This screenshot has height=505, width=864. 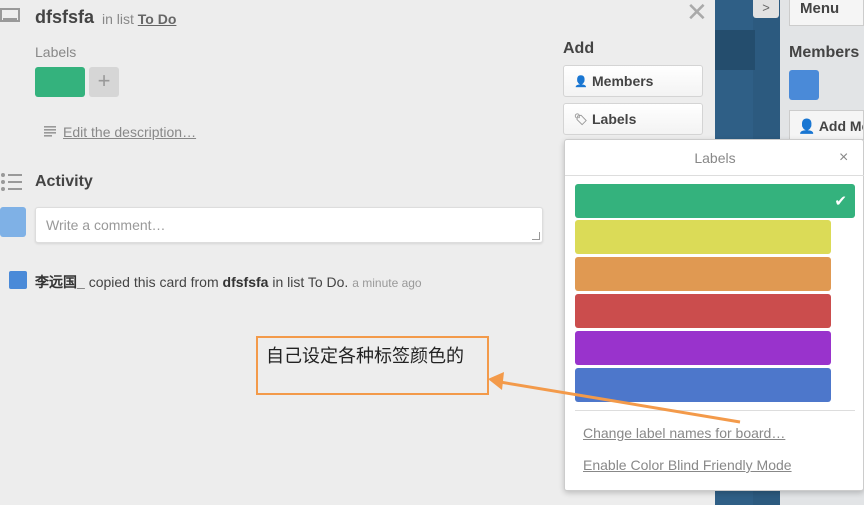 I want to click on add-label-button: +, so click(x=104, y=82).